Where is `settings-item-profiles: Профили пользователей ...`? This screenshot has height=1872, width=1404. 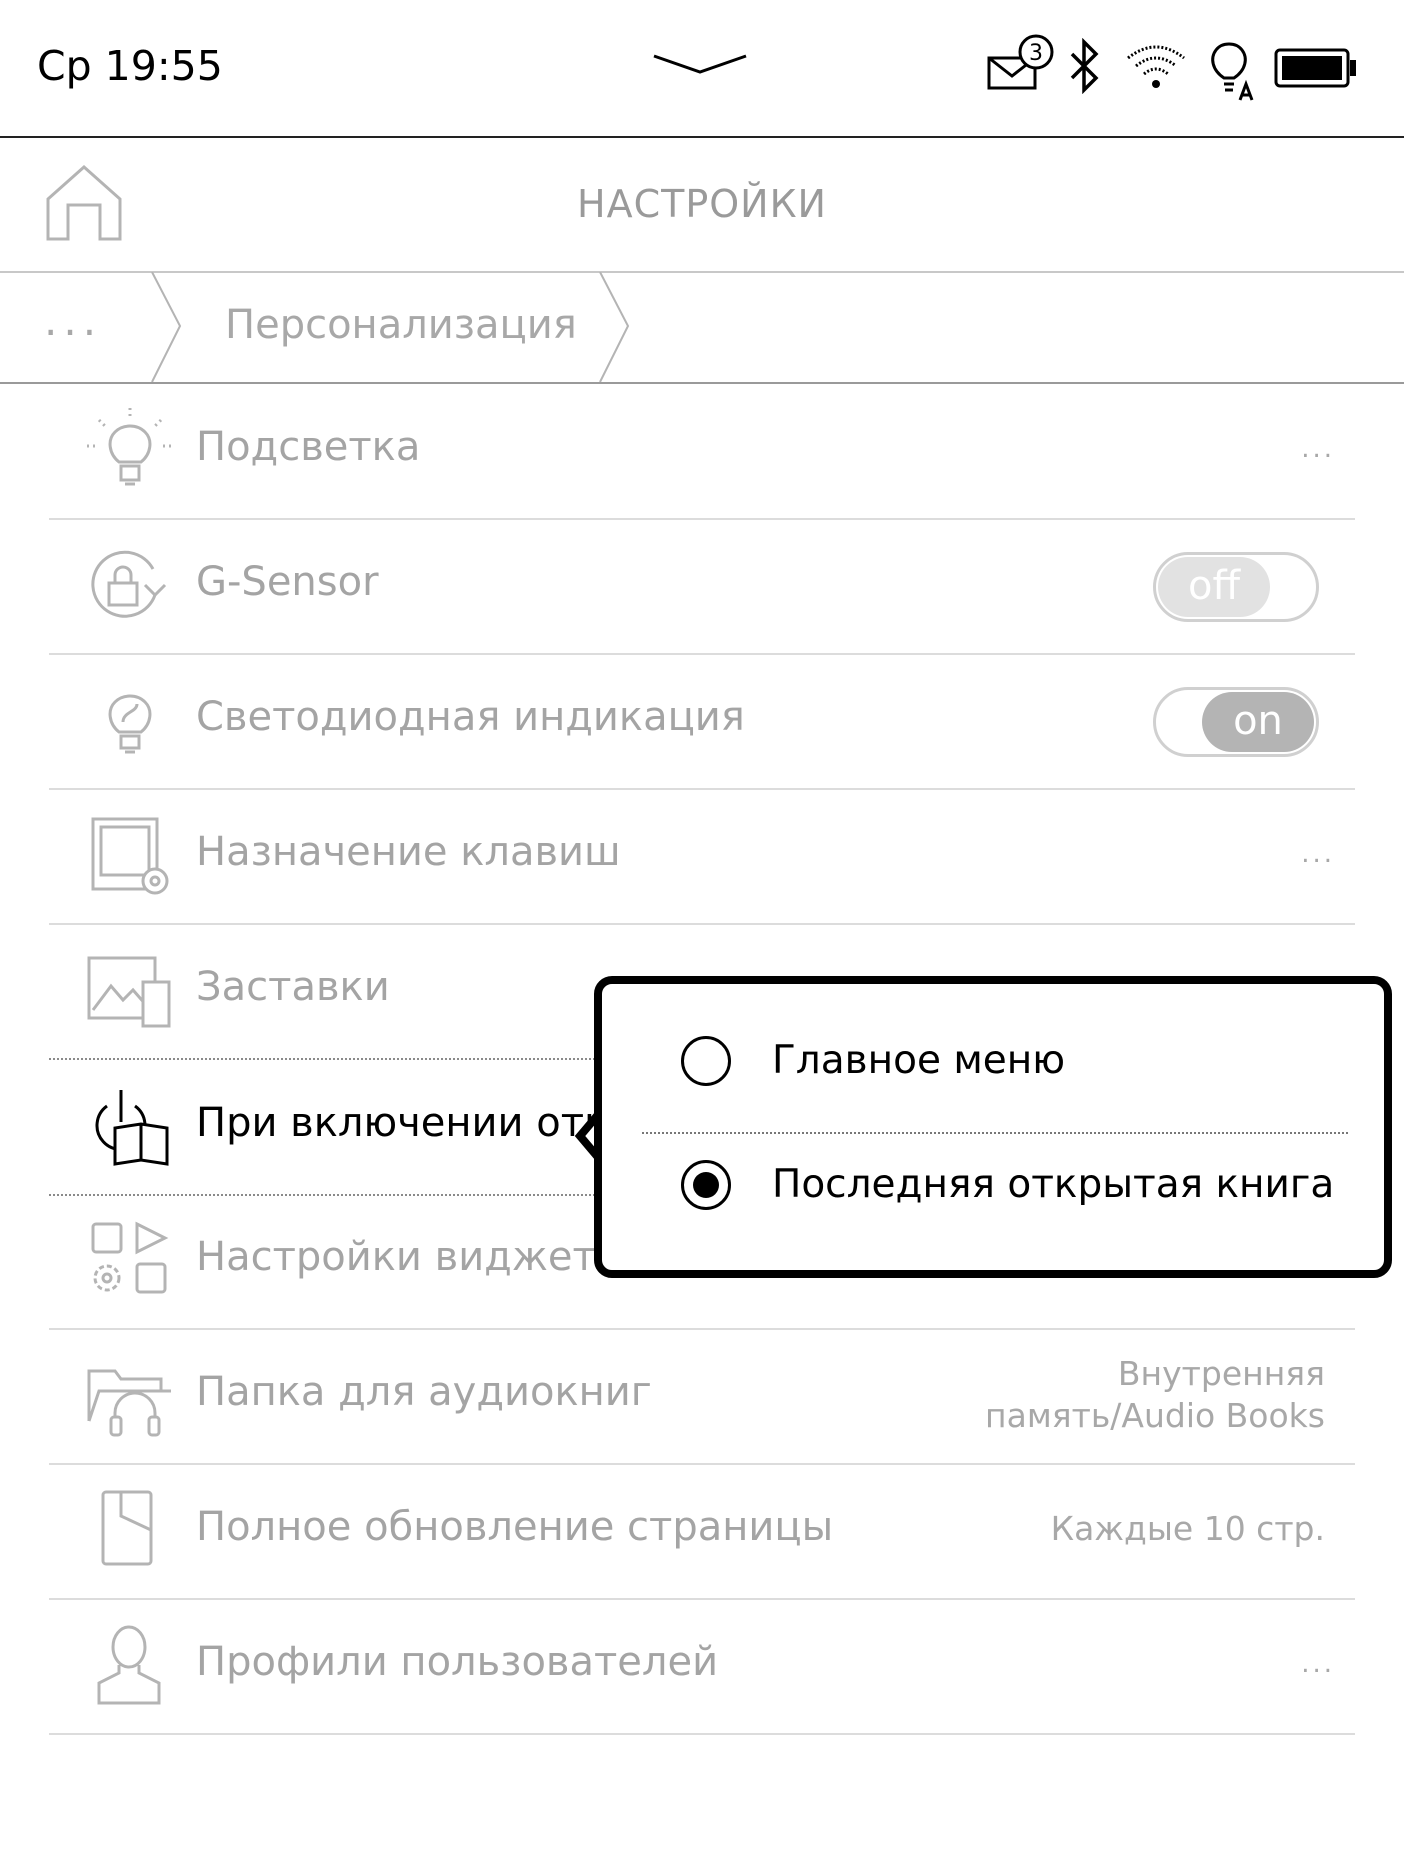 settings-item-profiles: Профили пользователей ... is located at coordinates (702, 1667).